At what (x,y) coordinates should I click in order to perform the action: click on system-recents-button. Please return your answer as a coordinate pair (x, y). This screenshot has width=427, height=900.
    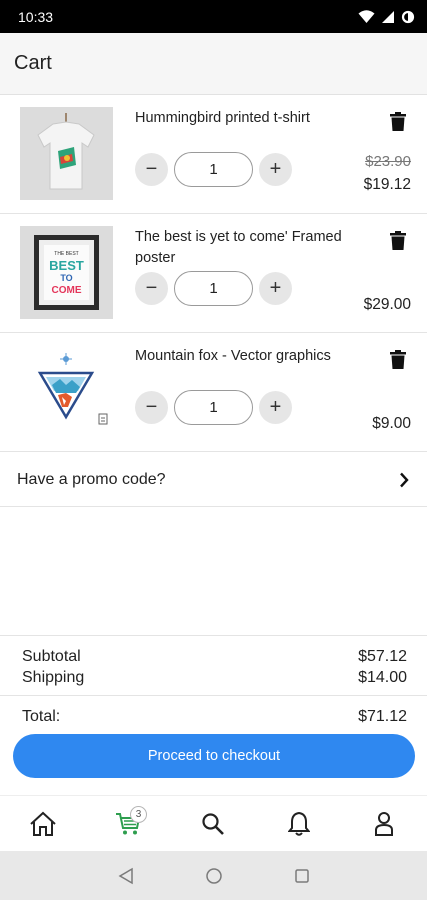
    Looking at the image, I should click on (302, 876).